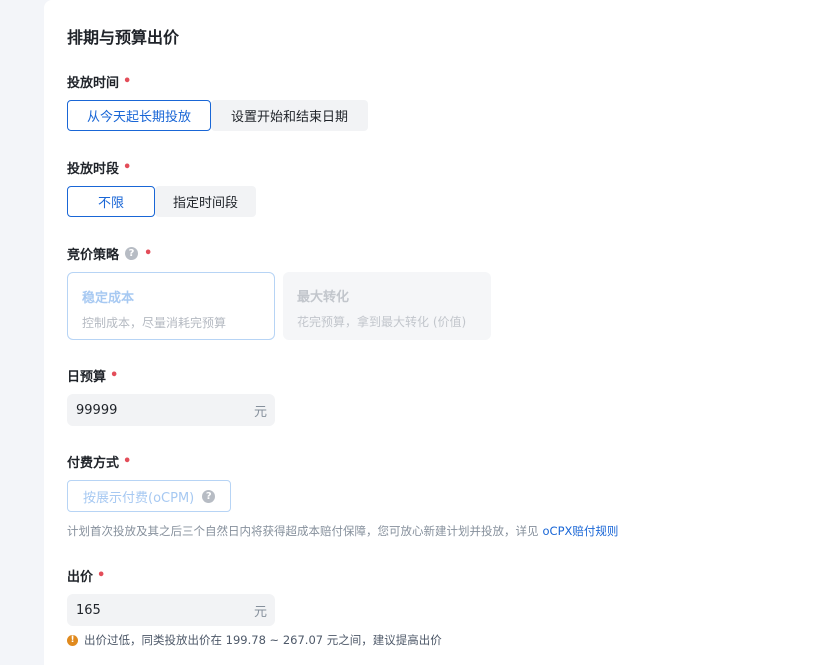 The height and width of the screenshot is (665, 820). I want to click on time-period-segmented: 不限 指定时间段, so click(161, 201).